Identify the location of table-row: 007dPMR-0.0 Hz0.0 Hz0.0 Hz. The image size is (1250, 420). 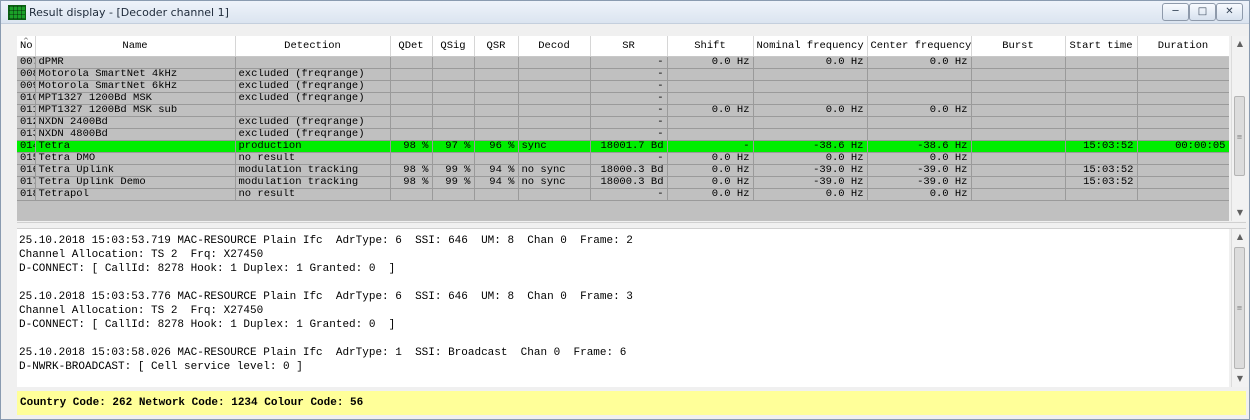
(623, 62).